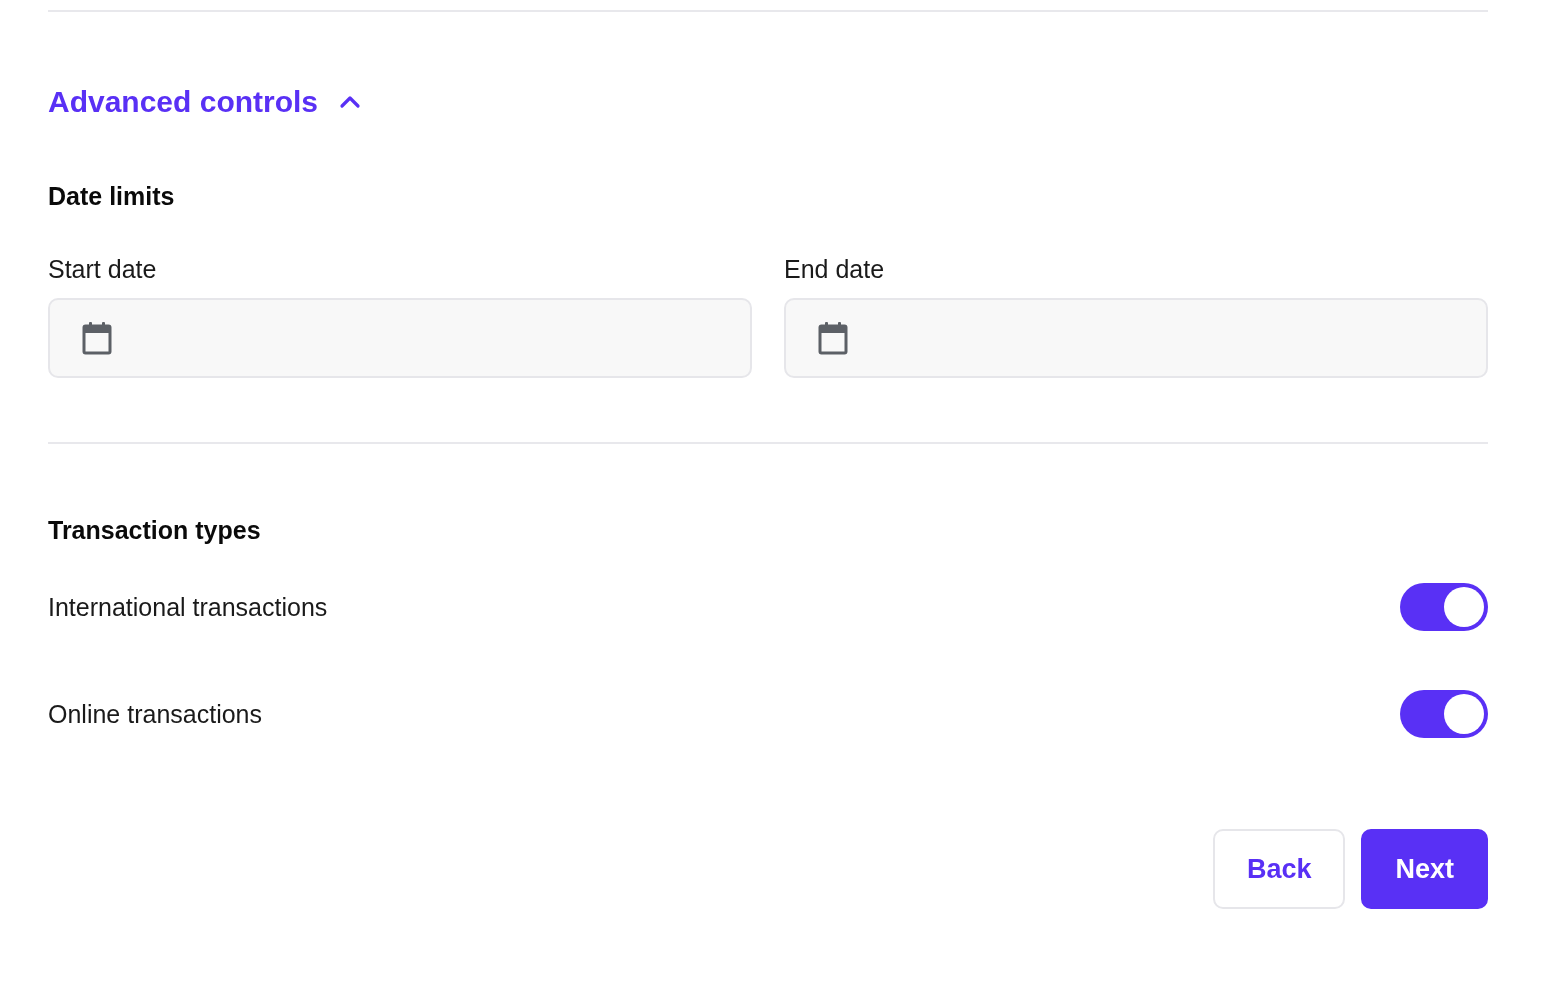 The height and width of the screenshot is (986, 1554). What do you see at coordinates (1424, 869) in the screenshot?
I see `next-button: Next` at bounding box center [1424, 869].